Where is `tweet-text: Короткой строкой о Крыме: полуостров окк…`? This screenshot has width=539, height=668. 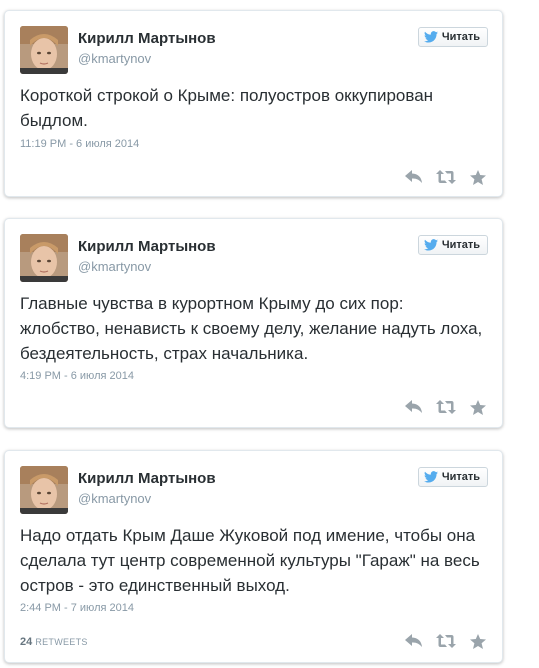
tweet-text: Короткой строкой о Крыме: полуостров окк… is located at coordinates (227, 108).